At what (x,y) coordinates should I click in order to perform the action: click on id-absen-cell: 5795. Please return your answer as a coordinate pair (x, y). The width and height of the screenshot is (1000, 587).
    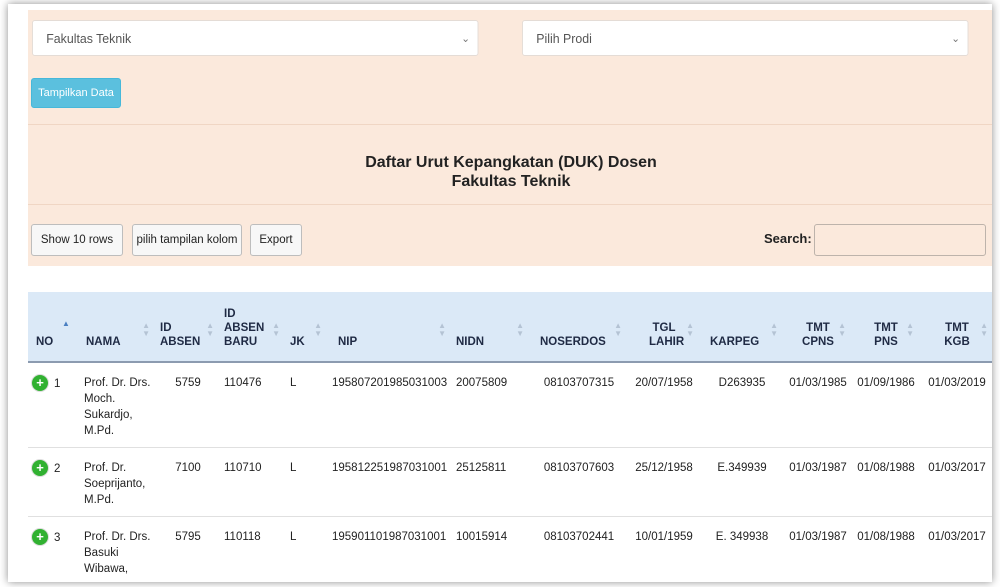
    Looking at the image, I should click on (188, 549).